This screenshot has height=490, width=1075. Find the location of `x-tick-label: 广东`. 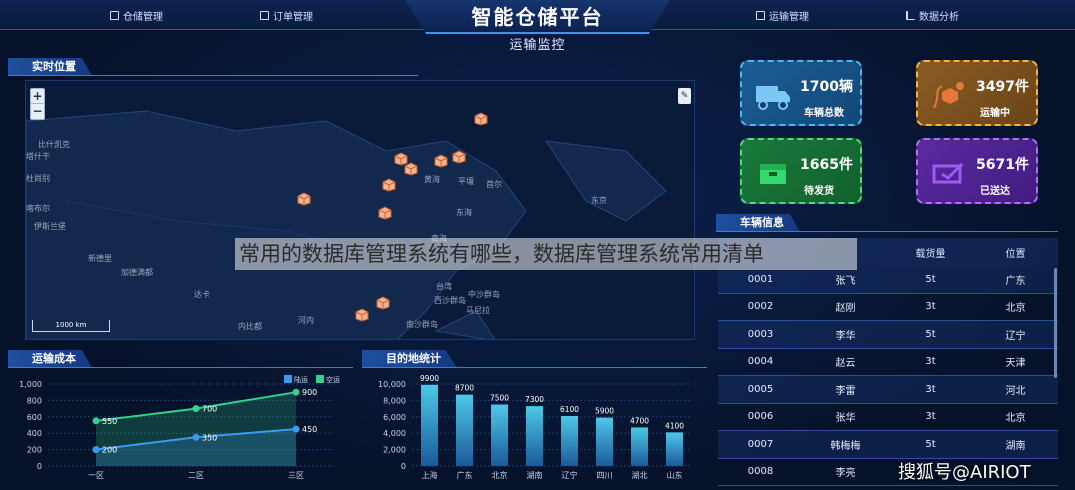

x-tick-label: 广东 is located at coordinates (465, 475).